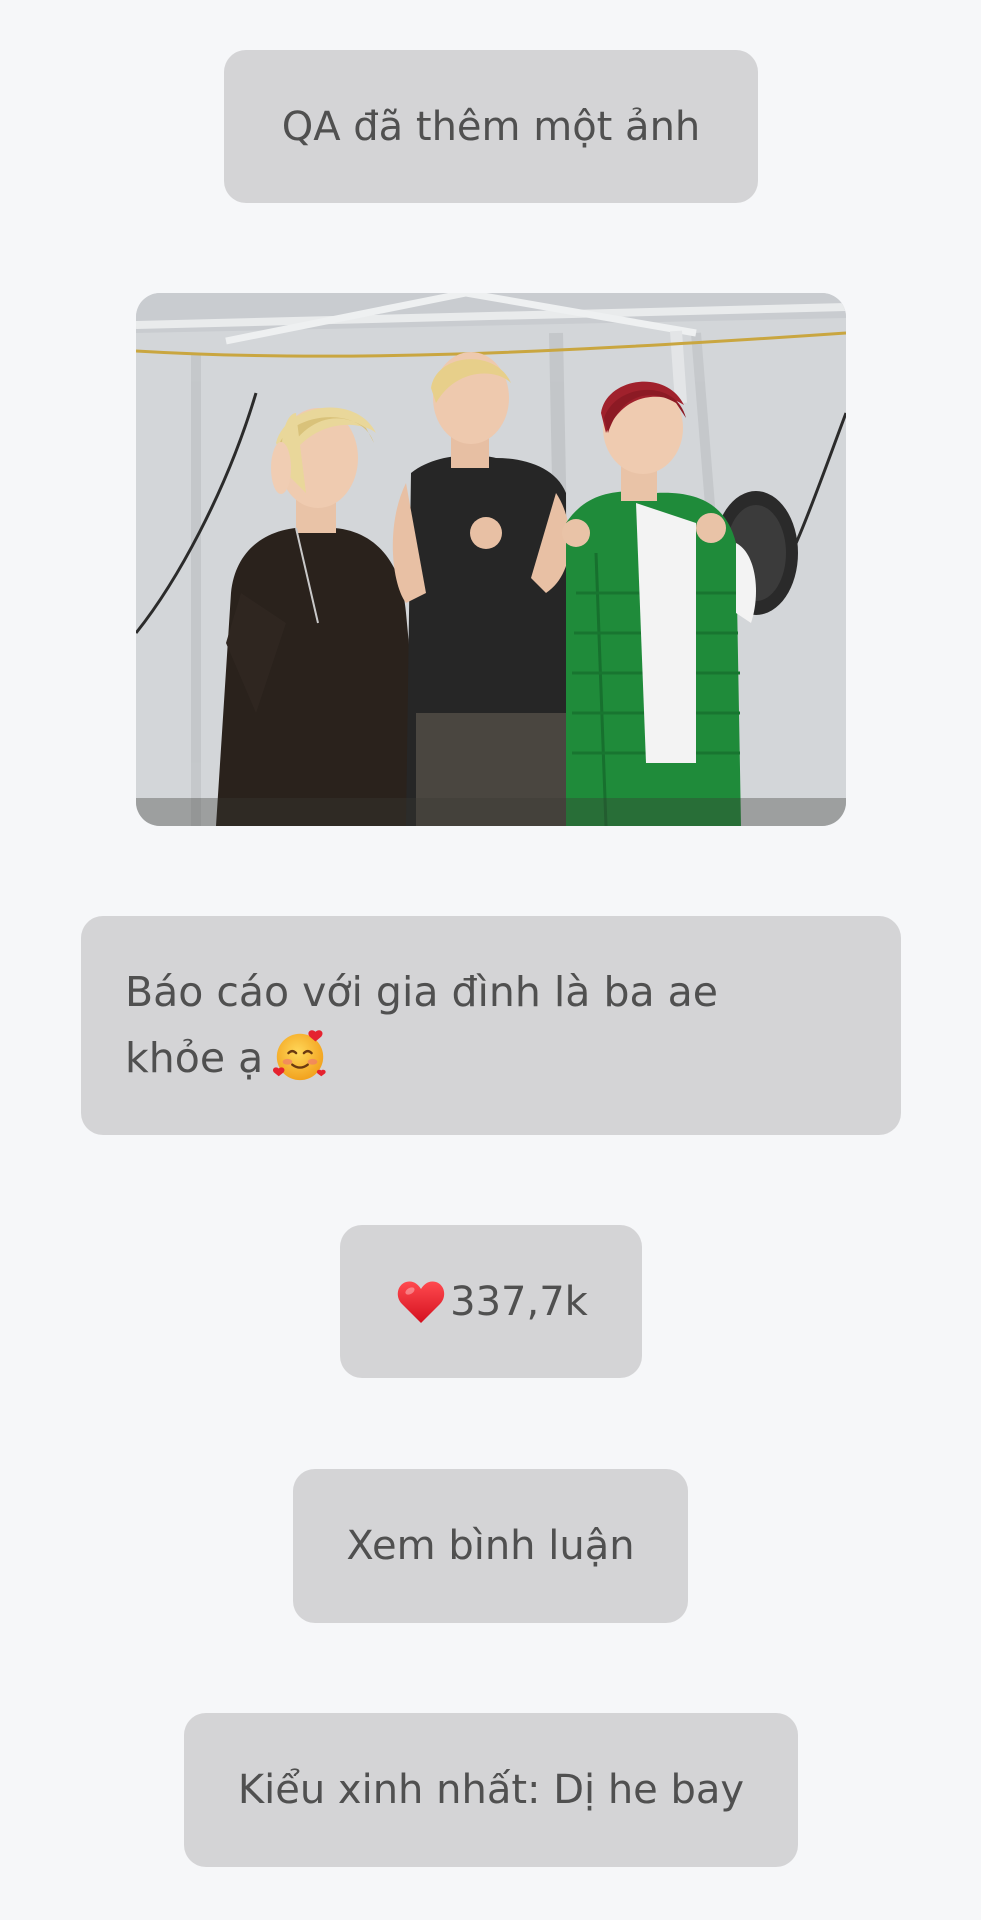 The image size is (981, 1920). I want to click on likes-count: 337,7k, so click(519, 1301).